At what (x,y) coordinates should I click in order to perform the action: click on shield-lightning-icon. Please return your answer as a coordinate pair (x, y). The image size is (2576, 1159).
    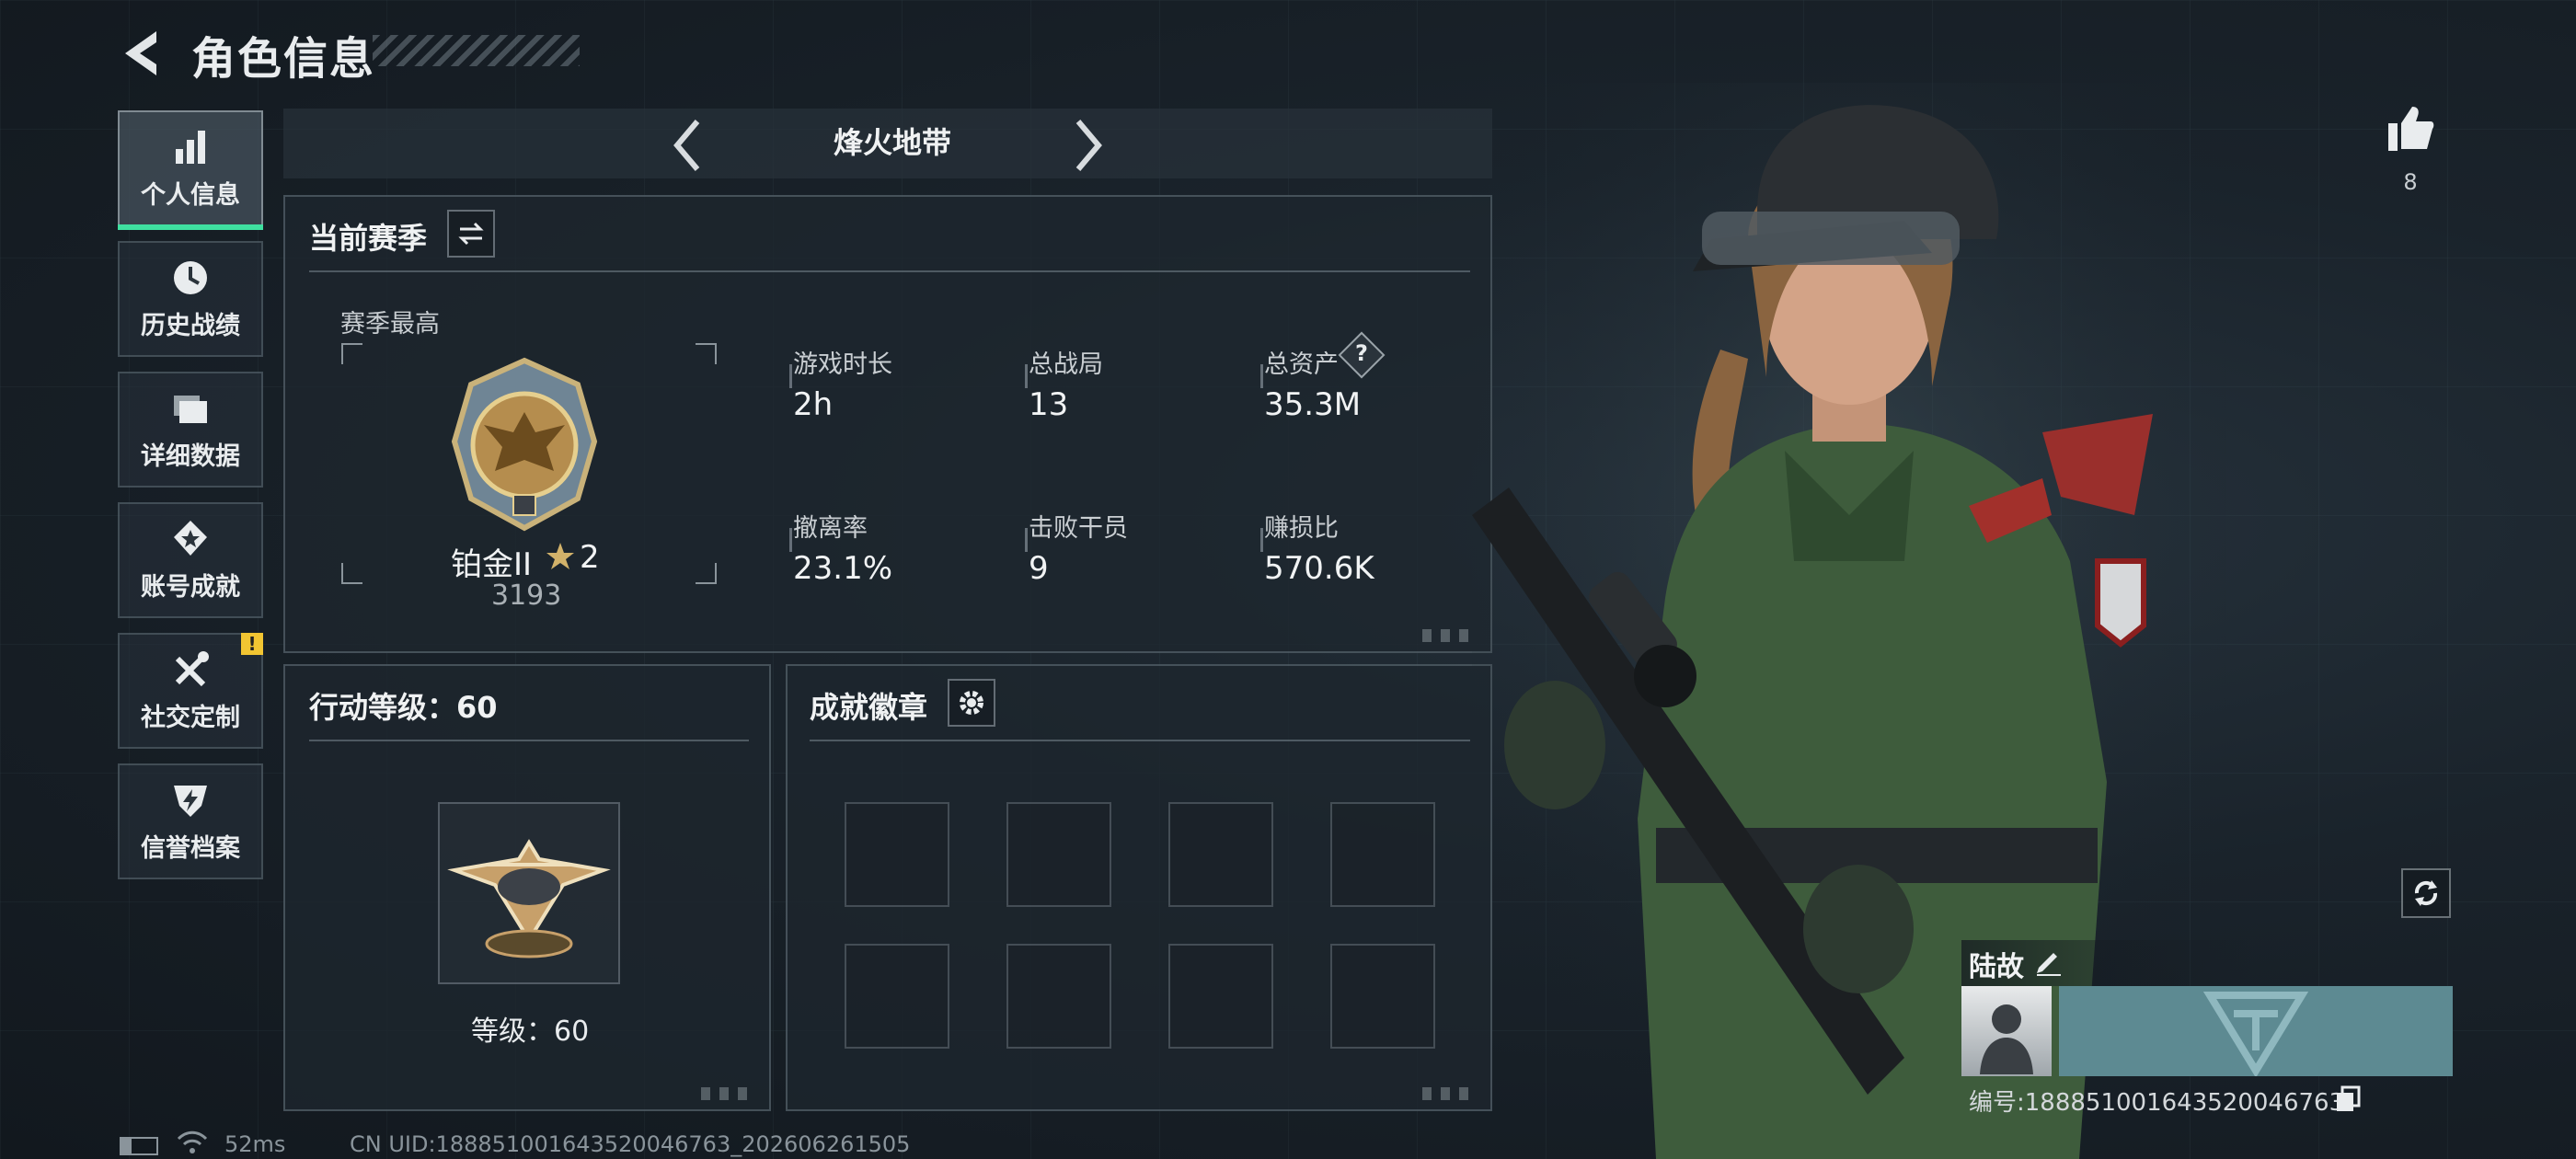
    Looking at the image, I should click on (190, 801).